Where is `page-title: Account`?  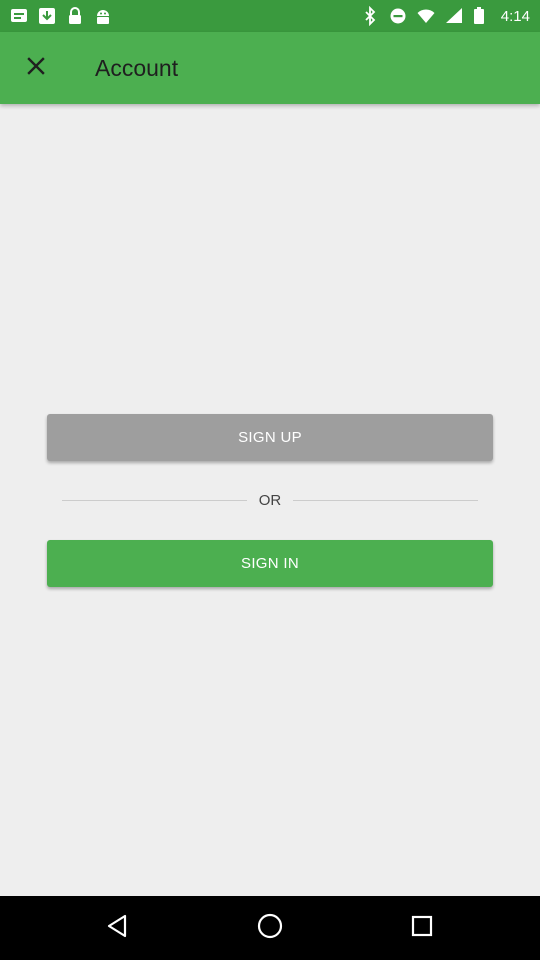 page-title: Account is located at coordinates (137, 68).